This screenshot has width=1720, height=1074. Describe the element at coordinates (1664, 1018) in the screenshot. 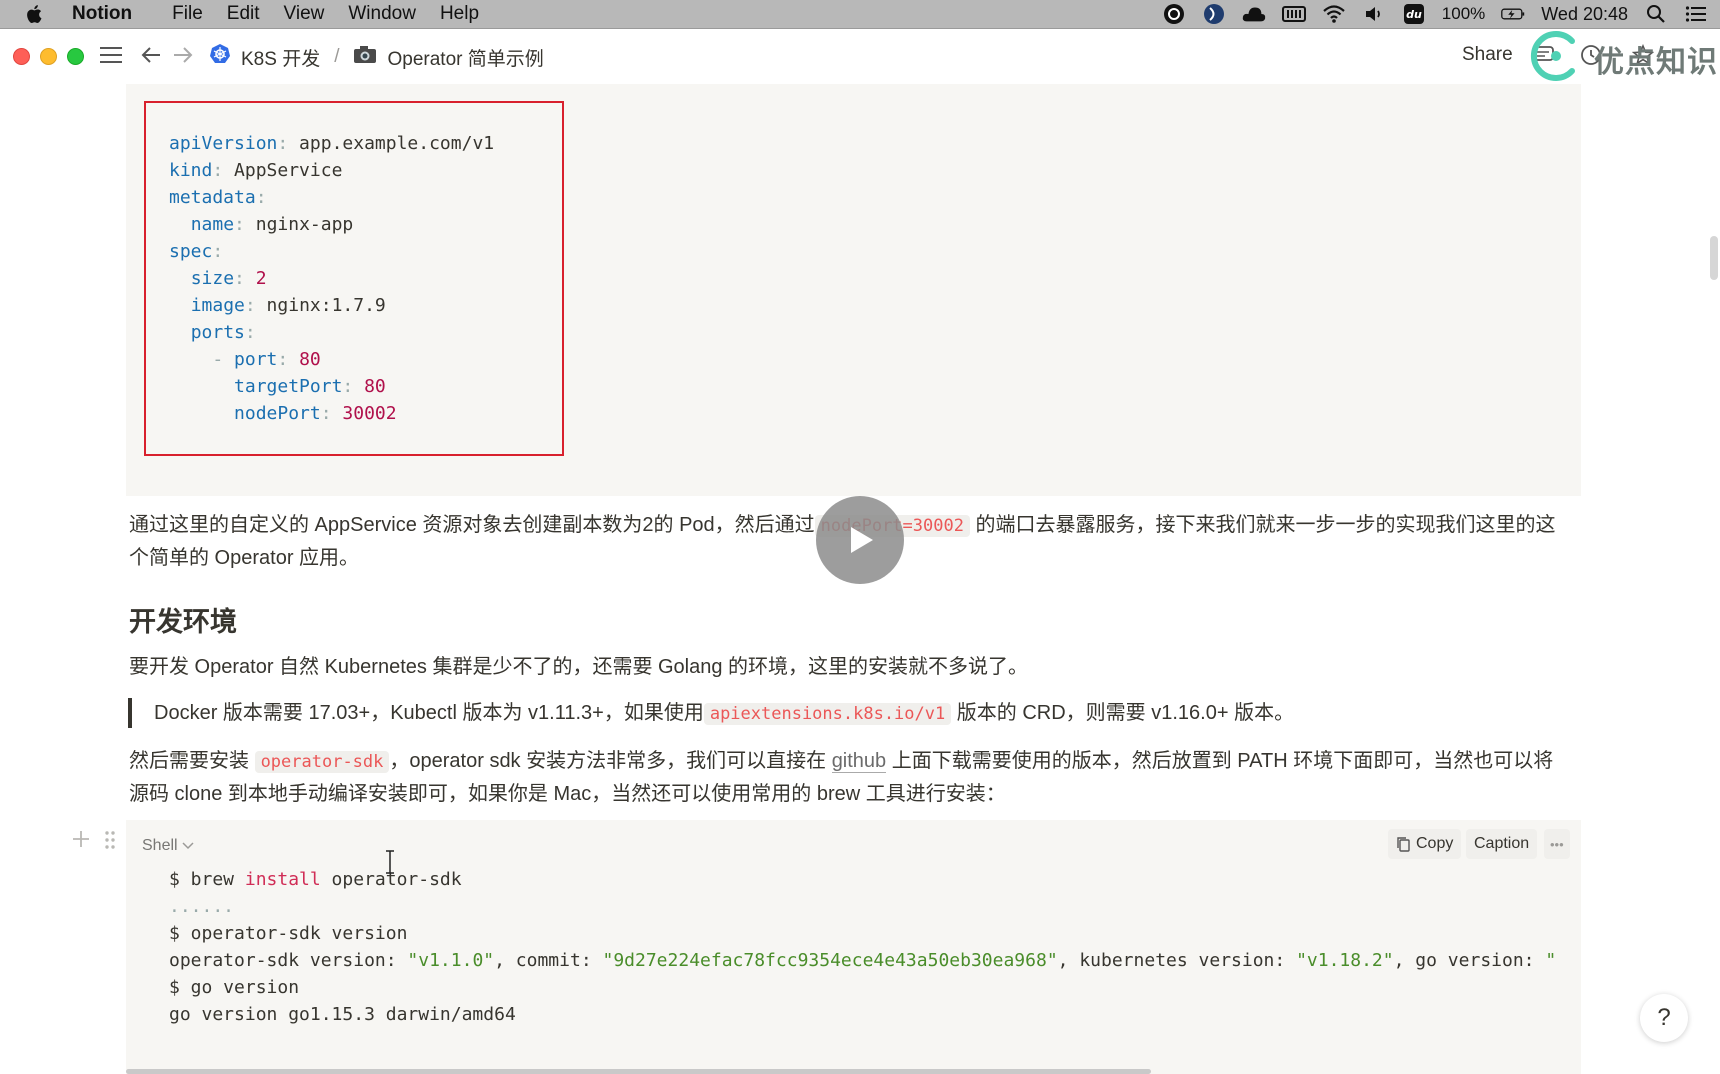

I see `help-button: ?` at that location.